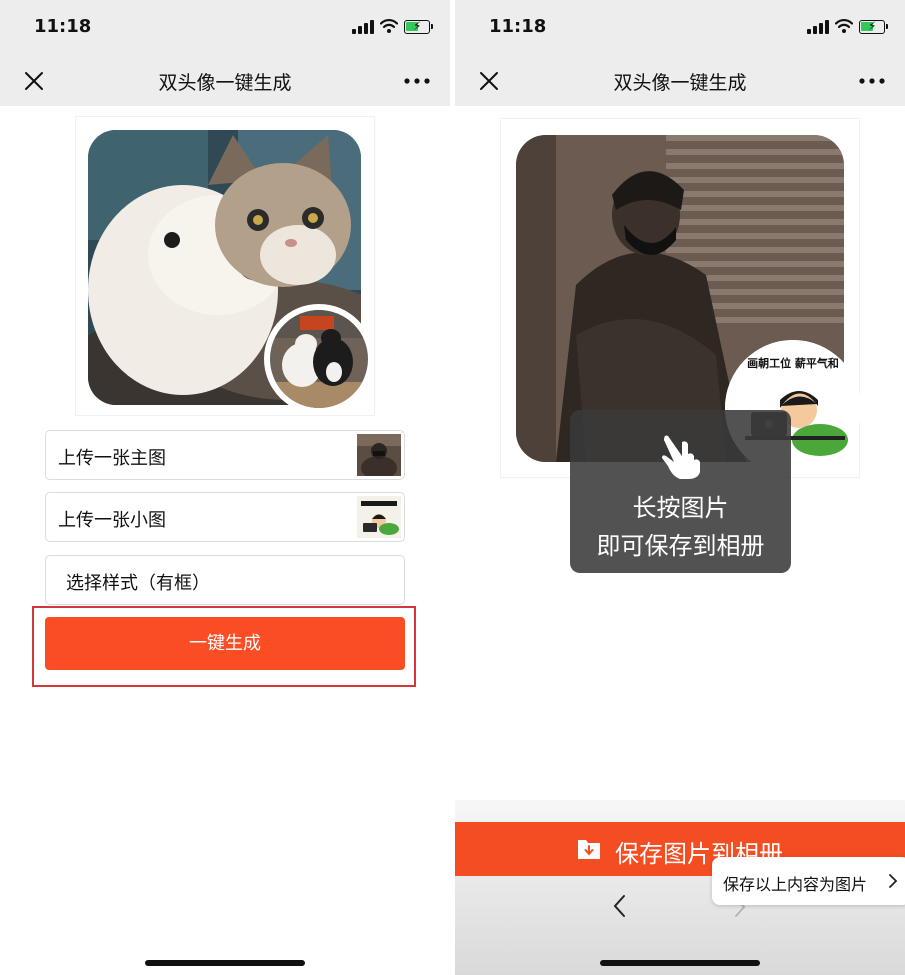 The image size is (905, 975). Describe the element at coordinates (795, 884) in the screenshot. I see `save-as-image-label: 保存以上内容为图片` at that location.